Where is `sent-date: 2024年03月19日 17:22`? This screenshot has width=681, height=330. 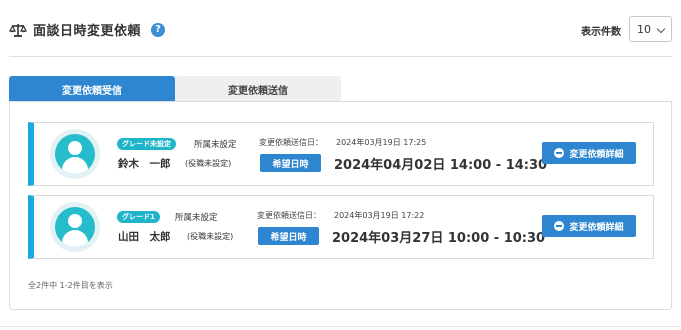 sent-date: 2024年03月19日 17:22 is located at coordinates (379, 215).